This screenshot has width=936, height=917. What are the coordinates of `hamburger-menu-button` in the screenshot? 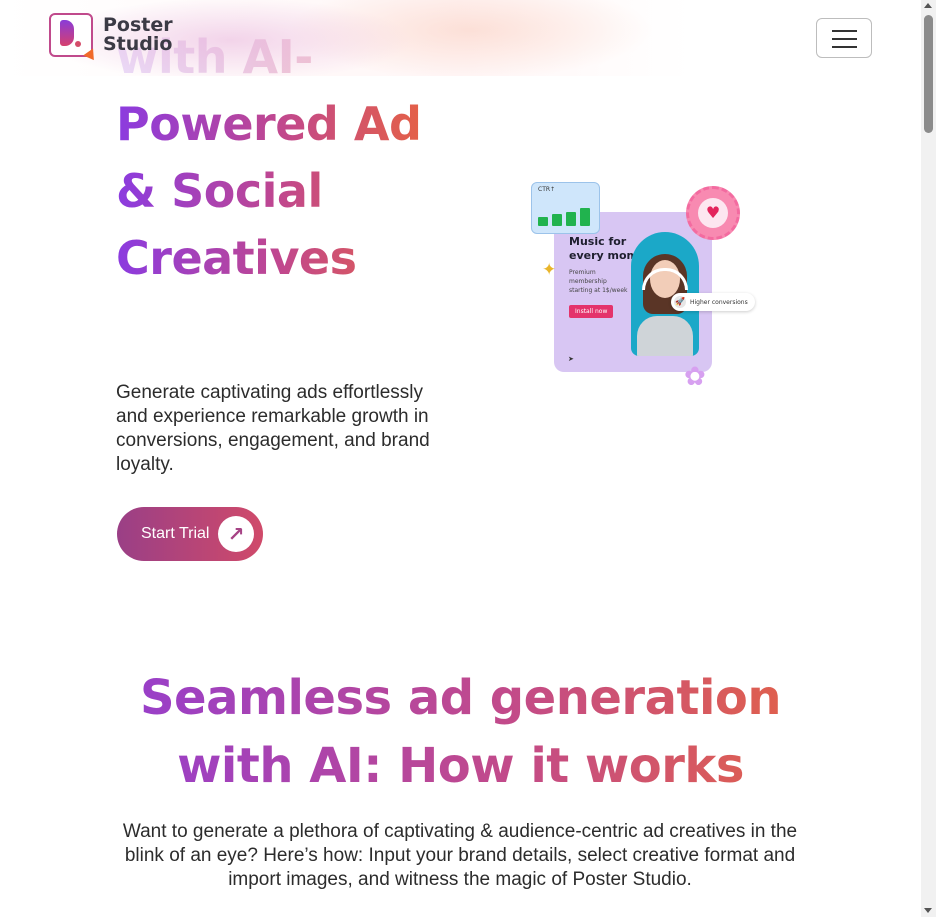 It's located at (844, 38).